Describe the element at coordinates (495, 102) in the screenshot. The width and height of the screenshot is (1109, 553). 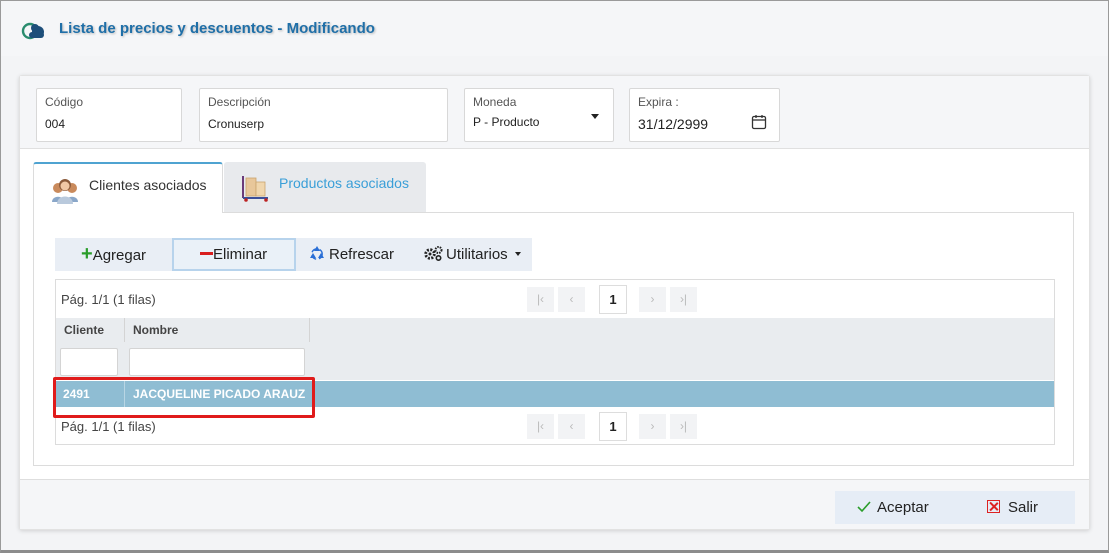
I see `moneda-label: Moneda` at that location.